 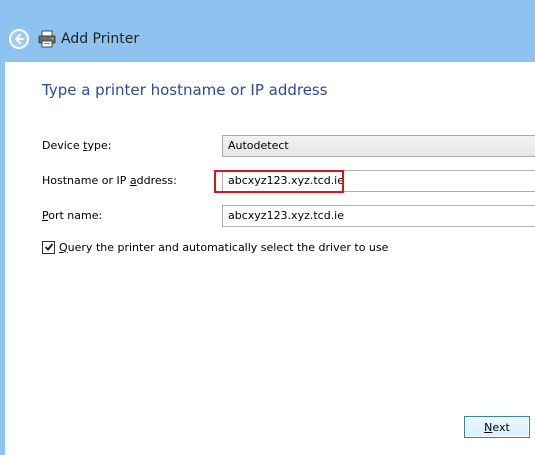 I want to click on port-name-label: Port name:, so click(x=72, y=215).